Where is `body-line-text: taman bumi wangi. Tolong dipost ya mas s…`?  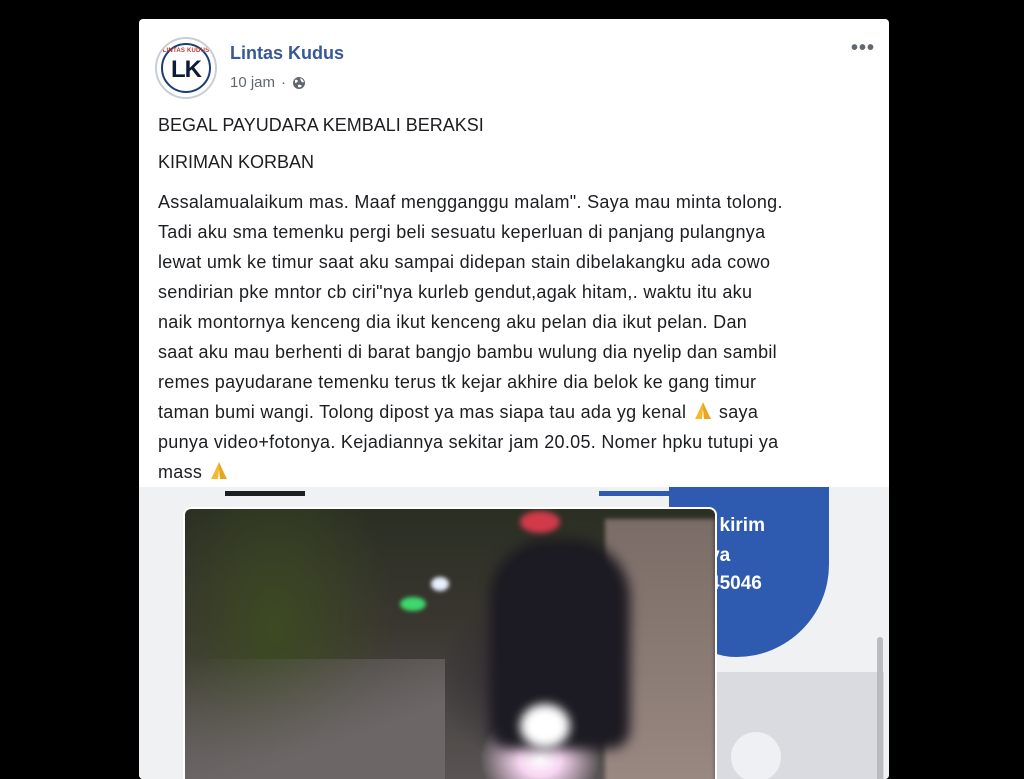 body-line-text: taman bumi wangi. Tolong dipost ya mas s… is located at coordinates (422, 412).